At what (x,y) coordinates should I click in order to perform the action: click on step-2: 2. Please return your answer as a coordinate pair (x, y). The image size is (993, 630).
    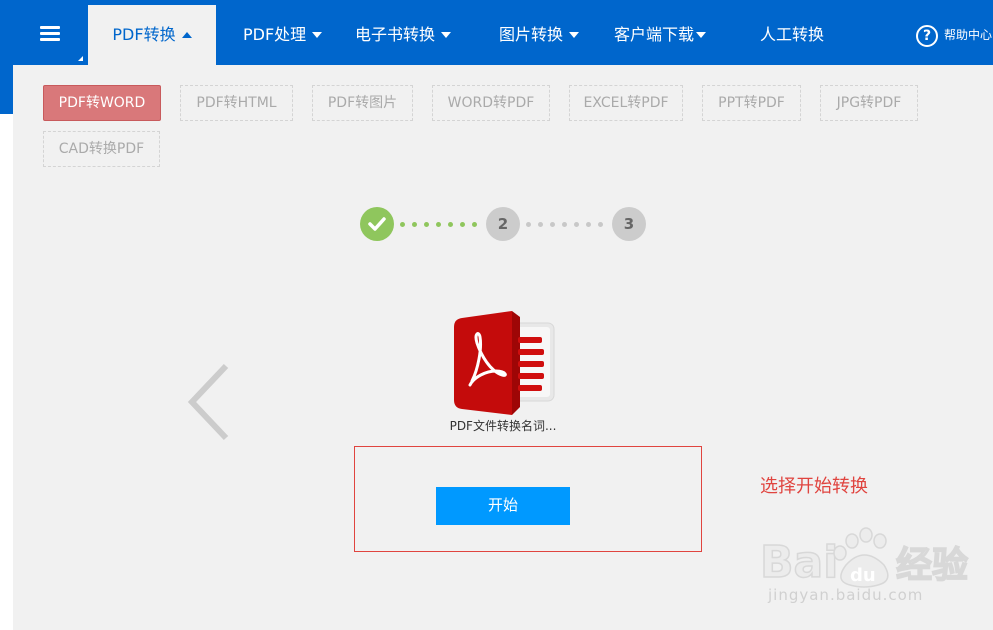
    Looking at the image, I should click on (503, 224).